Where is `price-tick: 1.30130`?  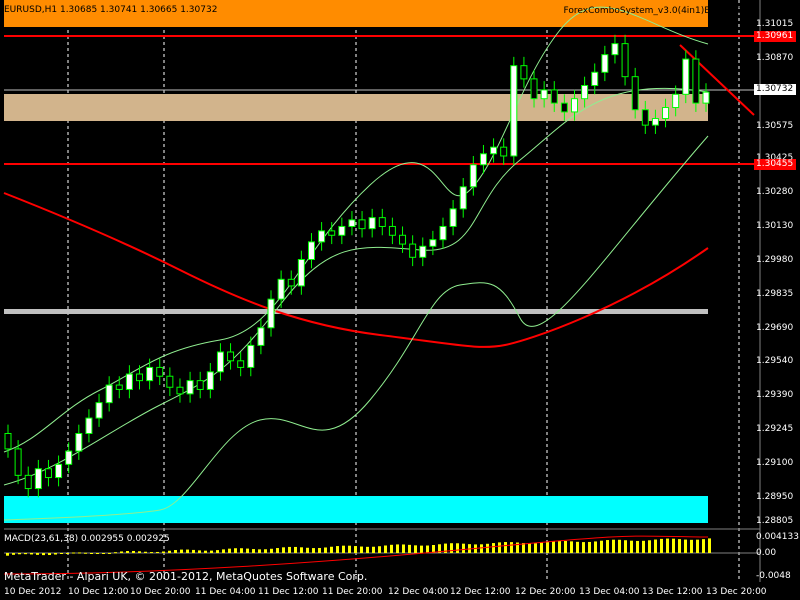
price-tick: 1.30130 is located at coordinates (775, 226).